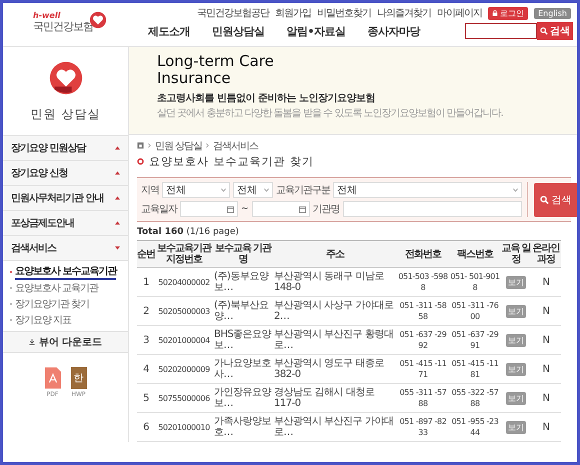  Describe the element at coordinates (216, 70) in the screenshot. I see `banner-heading: Long-term Care Insurance` at that location.